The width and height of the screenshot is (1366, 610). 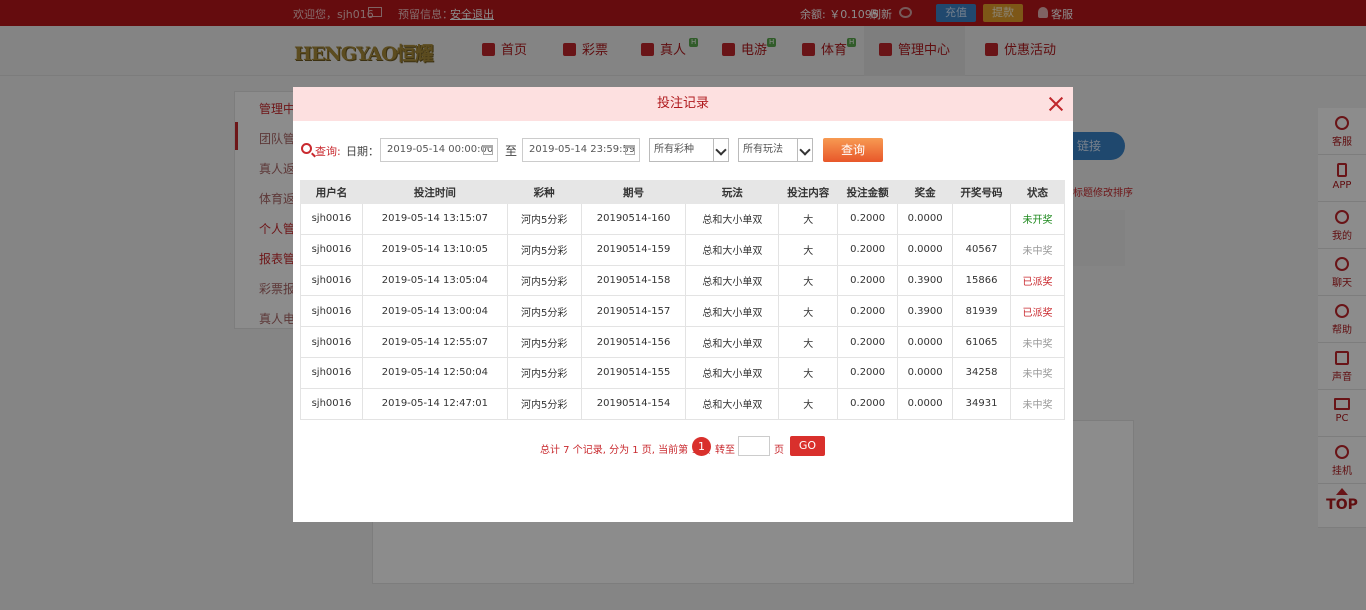 I want to click on issue-cell: 20190514-156, so click(x=633, y=342).